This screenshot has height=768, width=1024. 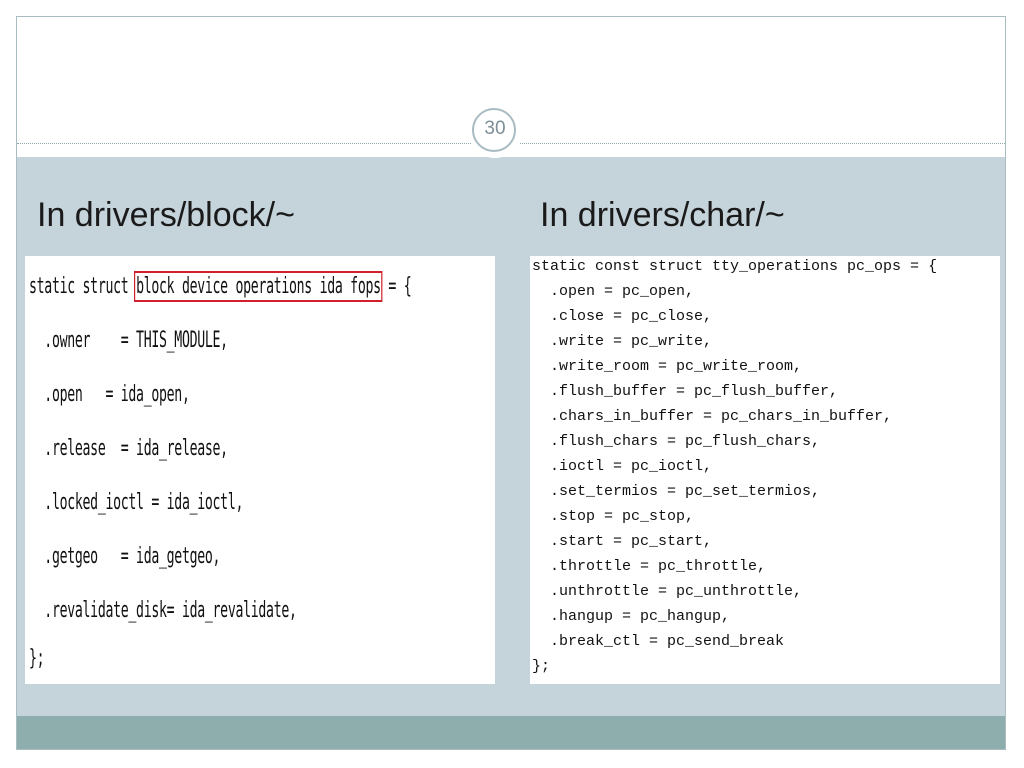 What do you see at coordinates (676, 441) in the screenshot?
I see `code-line: .flush_chars = pc_flush_chars,` at bounding box center [676, 441].